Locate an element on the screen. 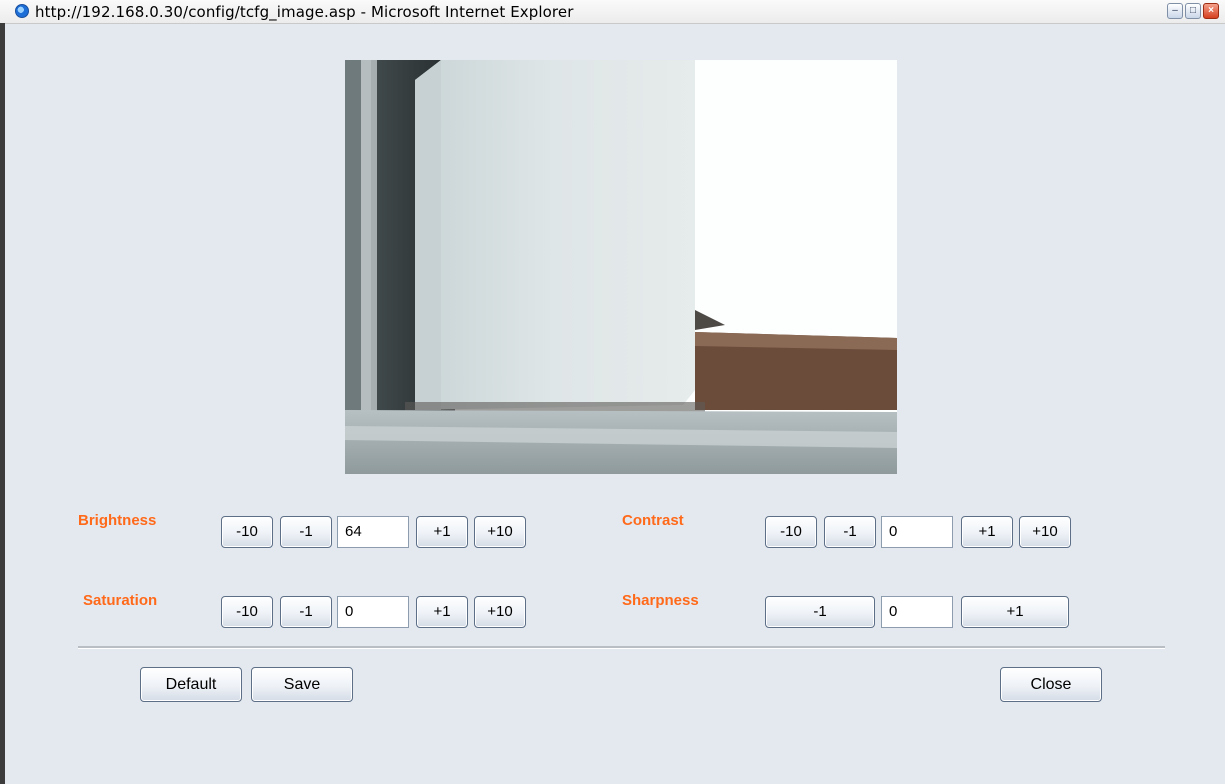 This screenshot has height=784, width=1225. contrast-plus1-button: +1 is located at coordinates (987, 532).